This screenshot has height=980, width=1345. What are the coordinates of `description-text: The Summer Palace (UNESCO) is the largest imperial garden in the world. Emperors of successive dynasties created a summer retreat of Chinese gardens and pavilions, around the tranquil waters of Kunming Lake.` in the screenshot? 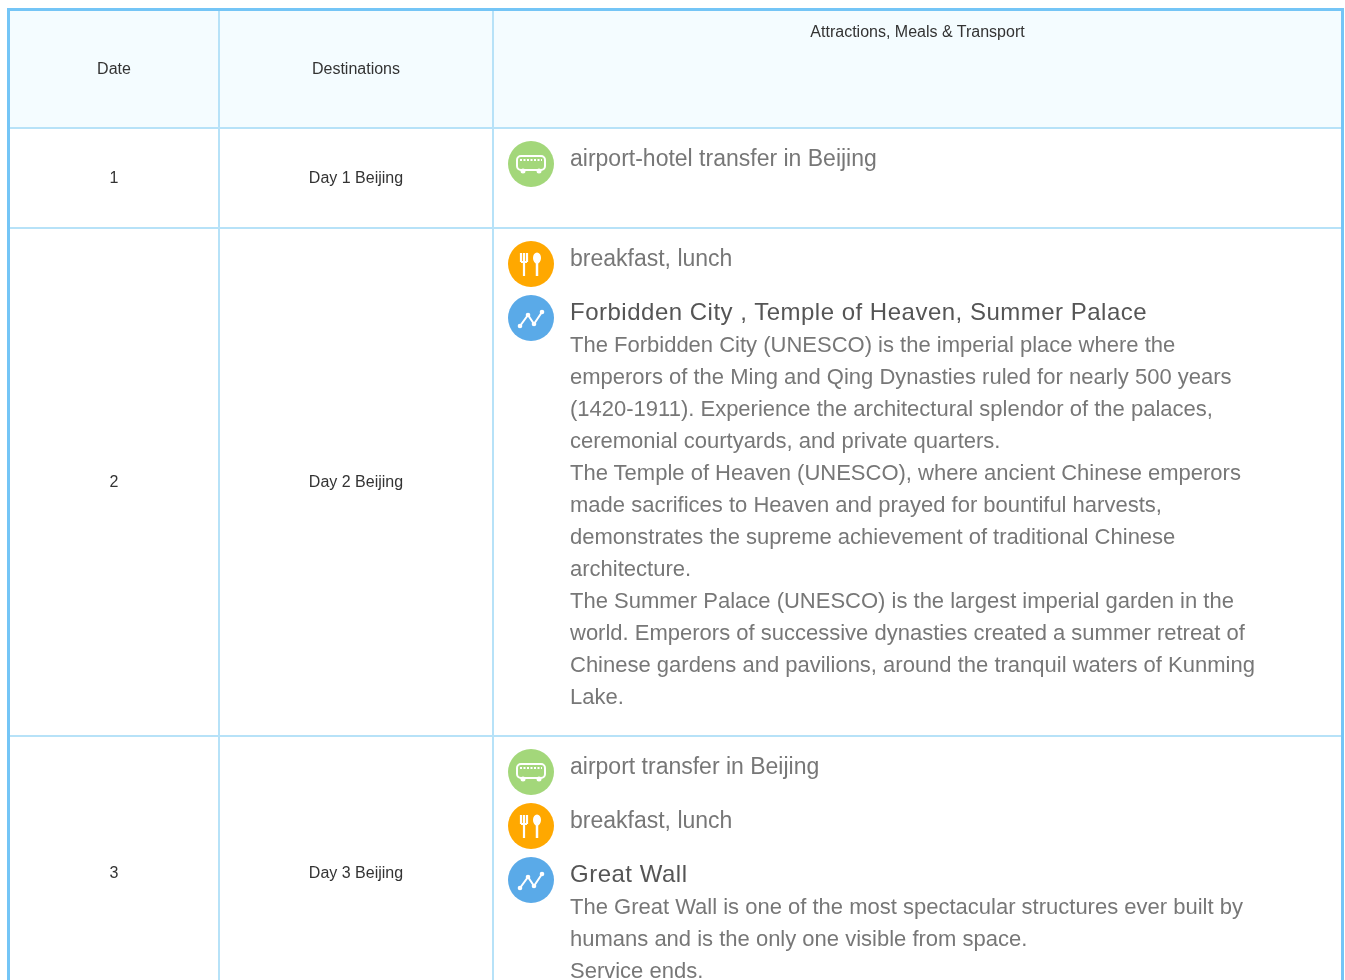 It's located at (913, 649).